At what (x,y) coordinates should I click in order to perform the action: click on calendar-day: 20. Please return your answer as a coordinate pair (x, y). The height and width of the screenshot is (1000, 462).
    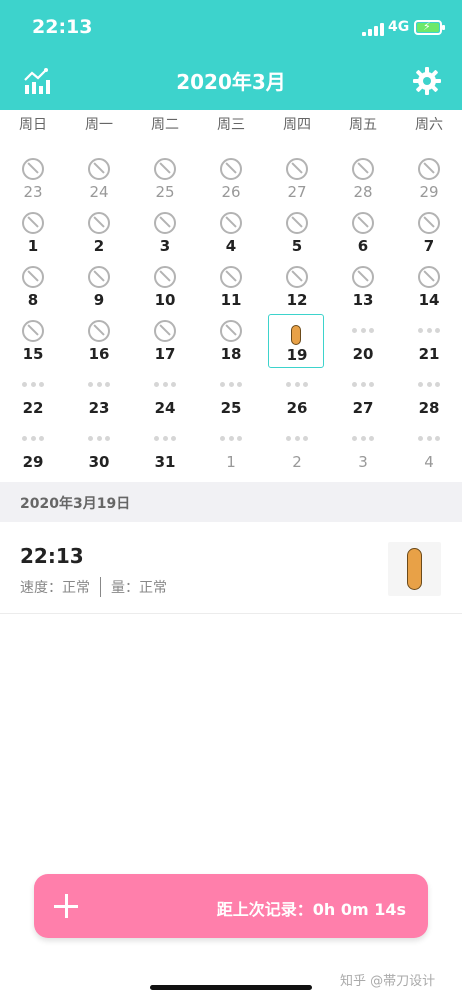
    Looking at the image, I should click on (363, 339).